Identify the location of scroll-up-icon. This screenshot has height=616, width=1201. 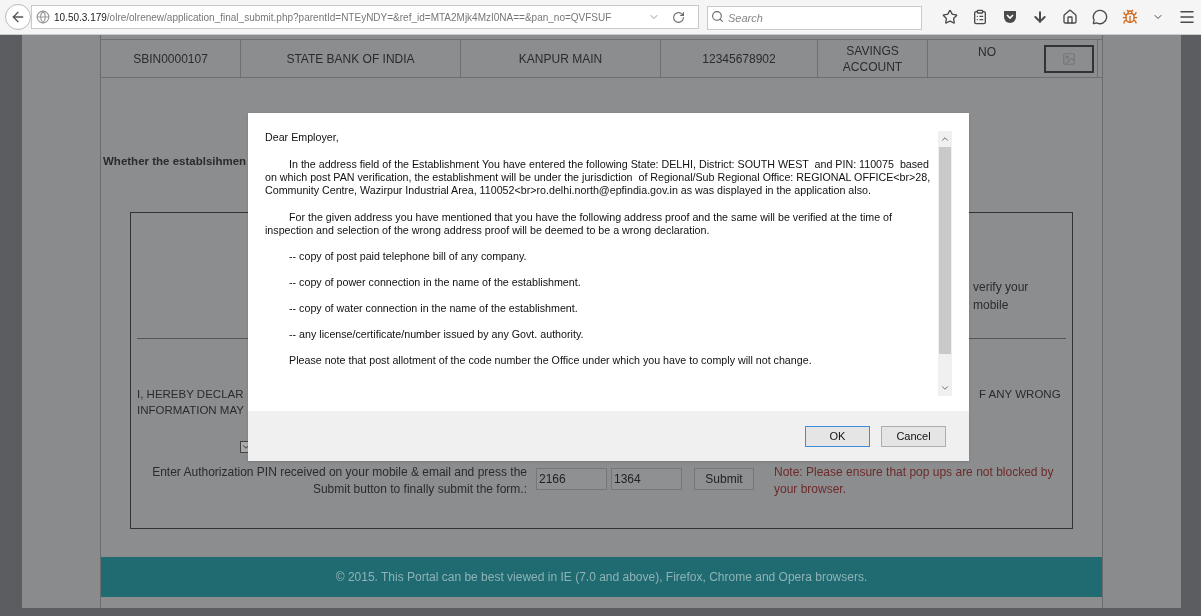
(945, 139).